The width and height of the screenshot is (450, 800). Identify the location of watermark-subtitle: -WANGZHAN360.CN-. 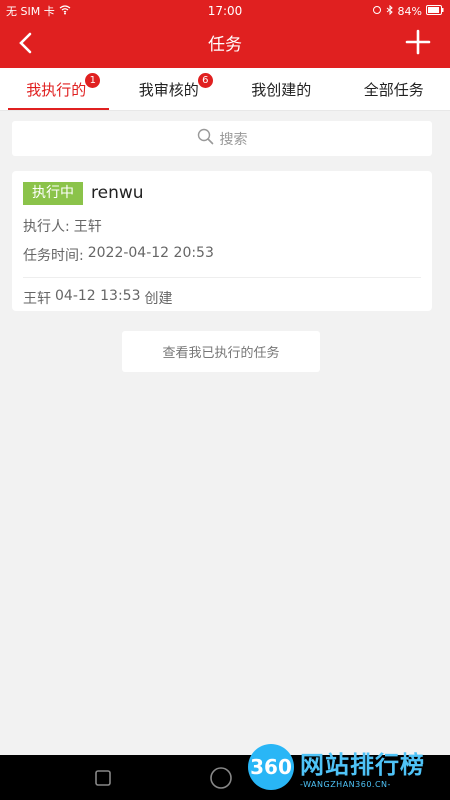
(345, 784).